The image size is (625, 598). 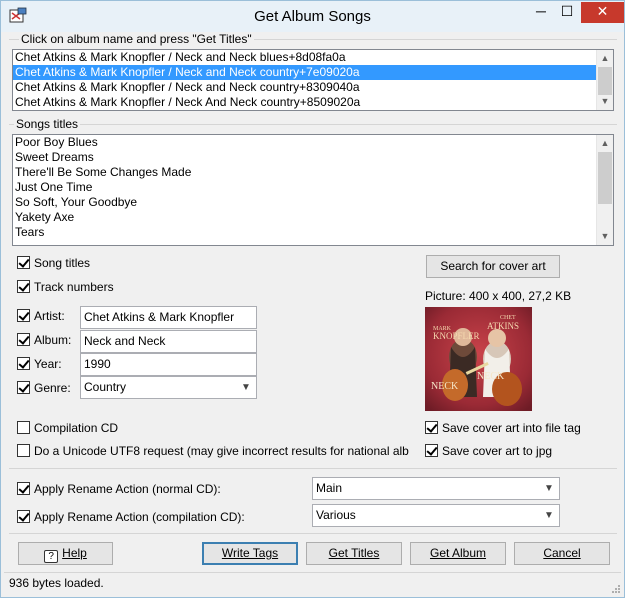 I want to click on songs-group-line, so click(x=313, y=124).